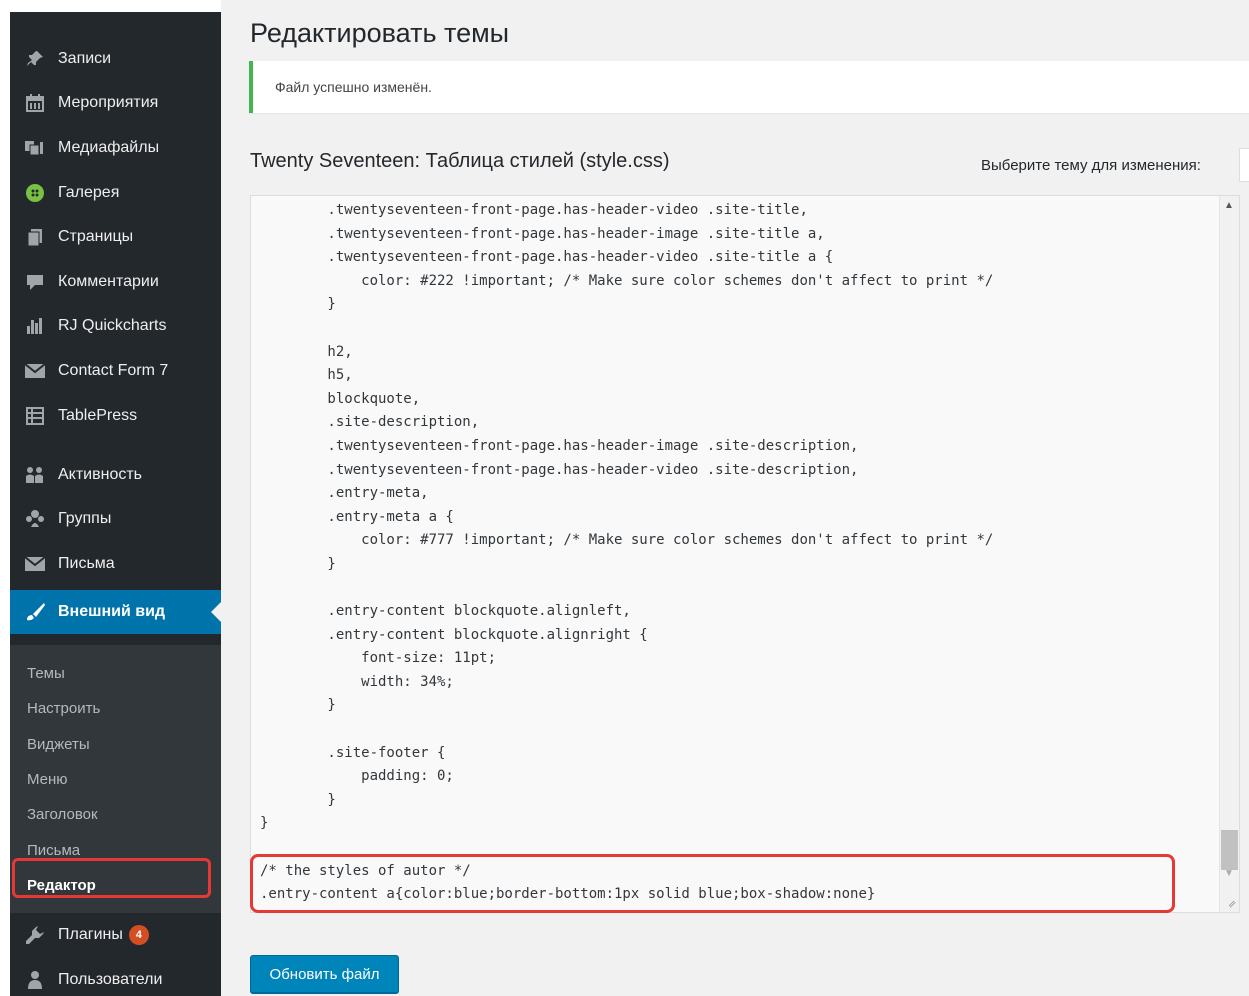 Image resolution: width=1249 pixels, height=996 pixels. What do you see at coordinates (111, 878) in the screenshot?
I see `editor-highlight-box` at bounding box center [111, 878].